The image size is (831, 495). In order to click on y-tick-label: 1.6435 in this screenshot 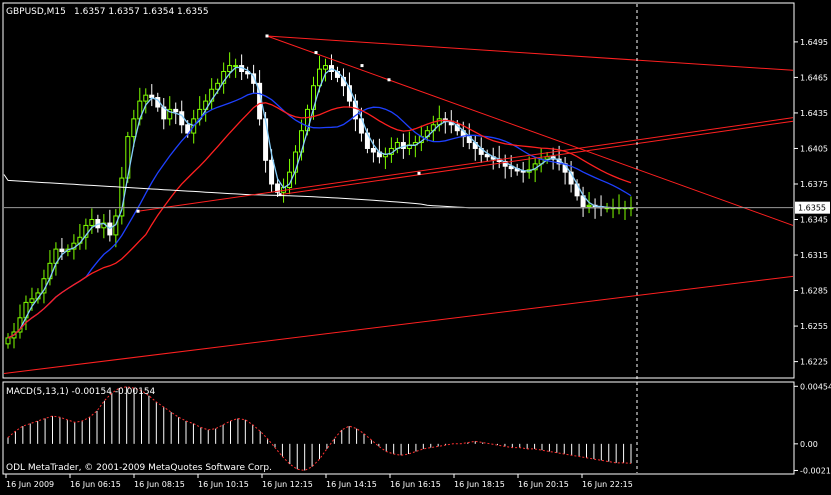, I will do `click(814, 113)`.